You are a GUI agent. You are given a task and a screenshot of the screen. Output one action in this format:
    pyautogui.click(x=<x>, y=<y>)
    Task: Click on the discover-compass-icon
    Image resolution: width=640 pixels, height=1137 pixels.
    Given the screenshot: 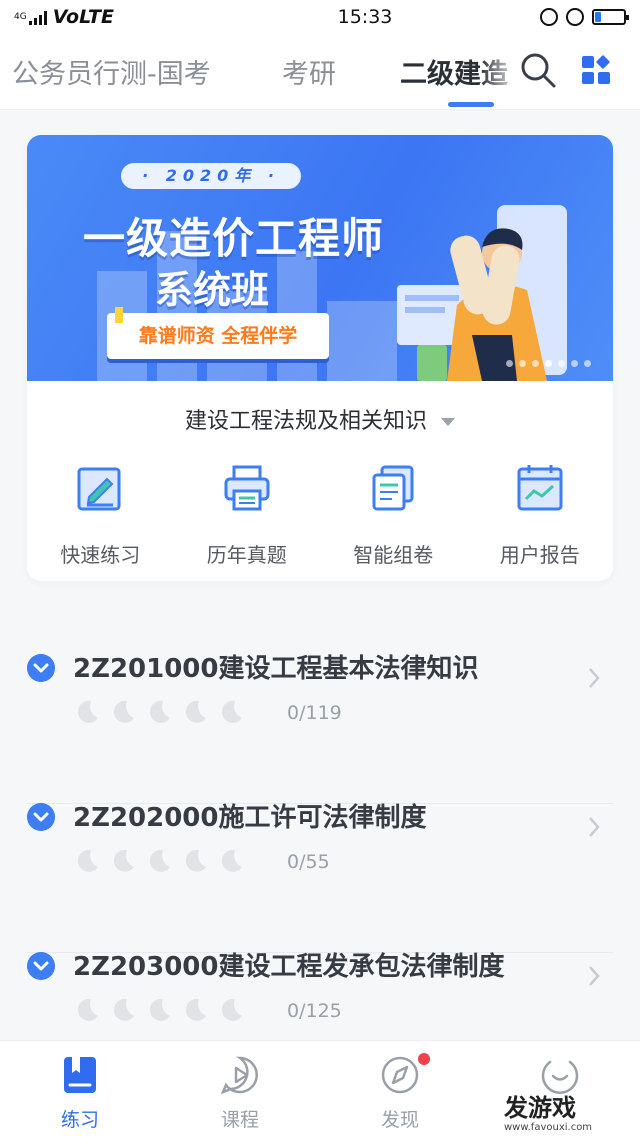 What is the action you would take?
    pyautogui.click(x=400, y=1075)
    